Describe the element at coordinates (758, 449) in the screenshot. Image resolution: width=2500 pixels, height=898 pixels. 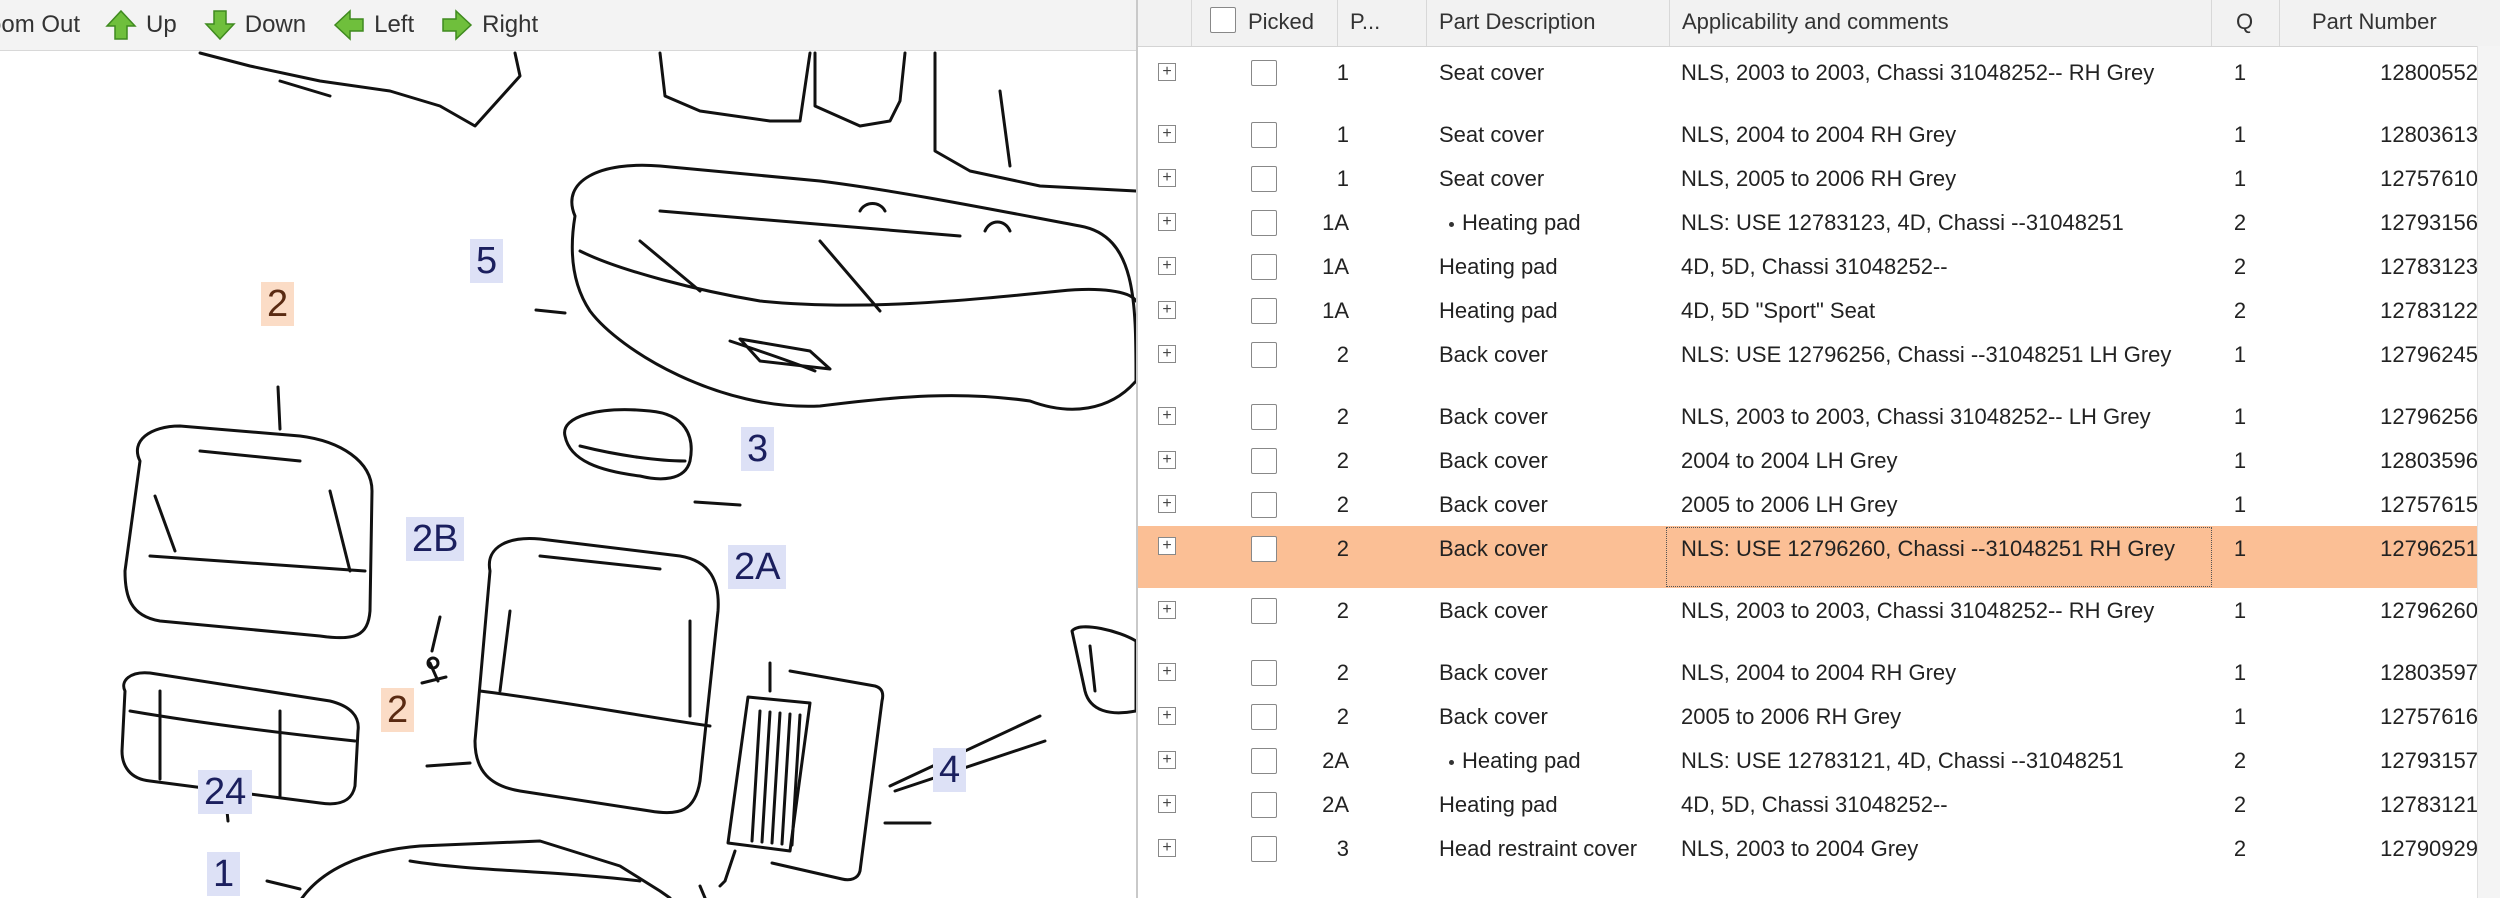
I see `callout-3: 3` at that location.